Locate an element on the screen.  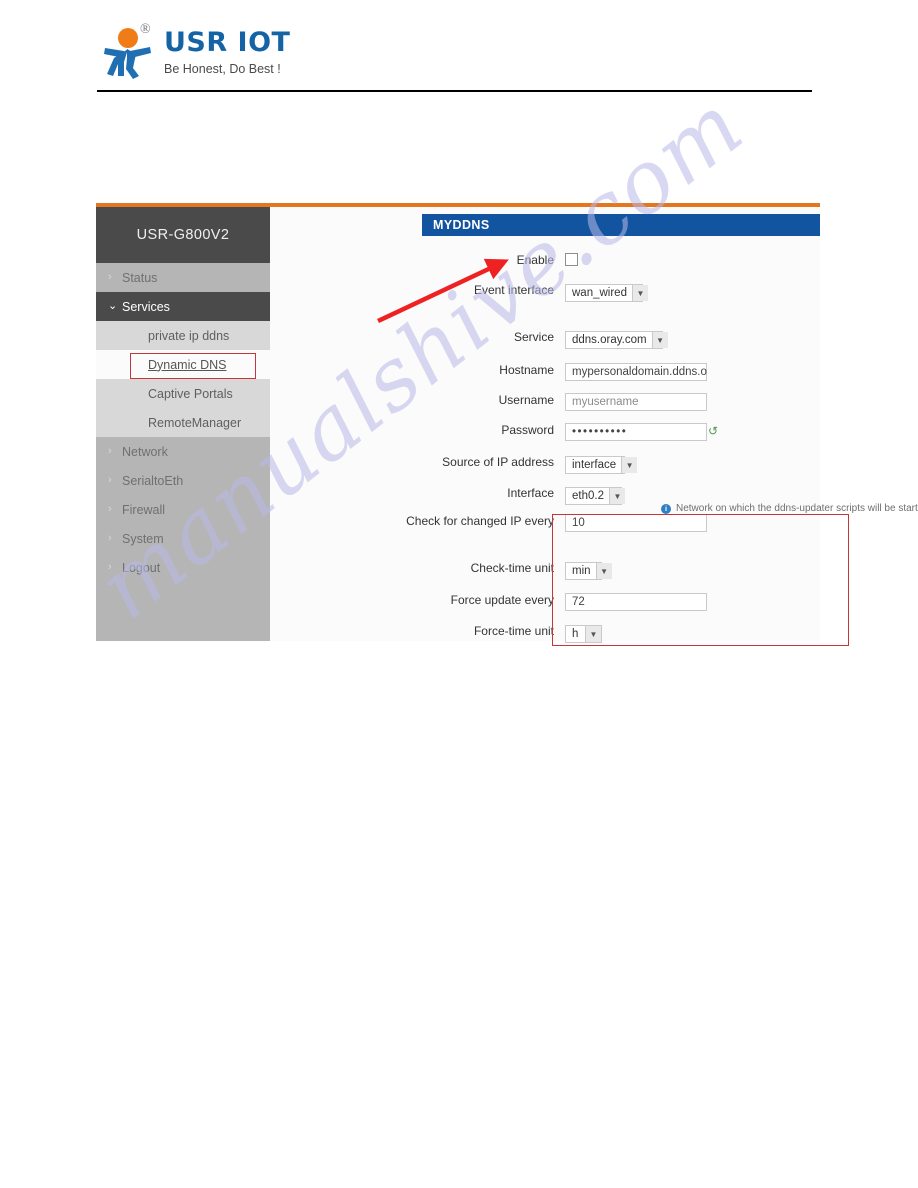
interface-control: eth0.2 ▼ is located at coordinates (595, 495).